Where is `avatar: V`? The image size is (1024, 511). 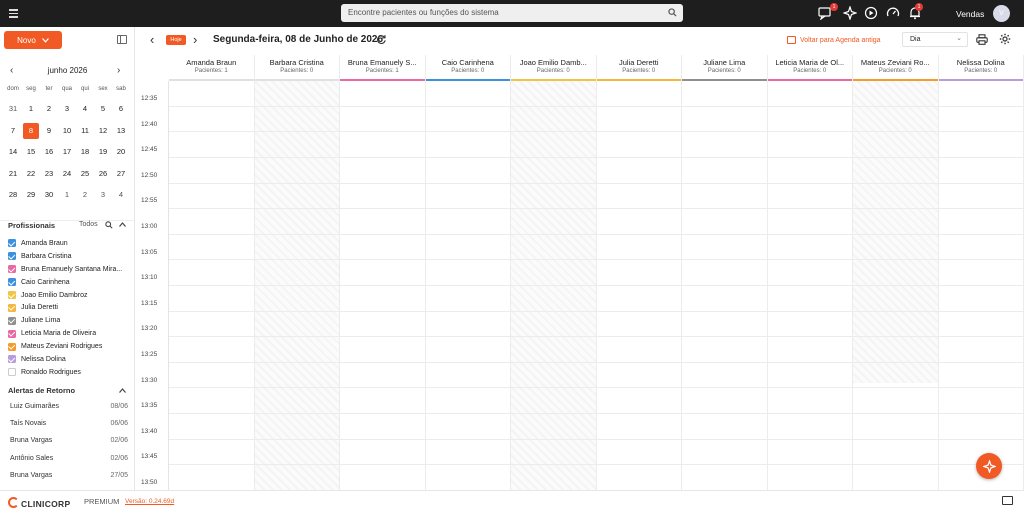 avatar: V is located at coordinates (1001, 13).